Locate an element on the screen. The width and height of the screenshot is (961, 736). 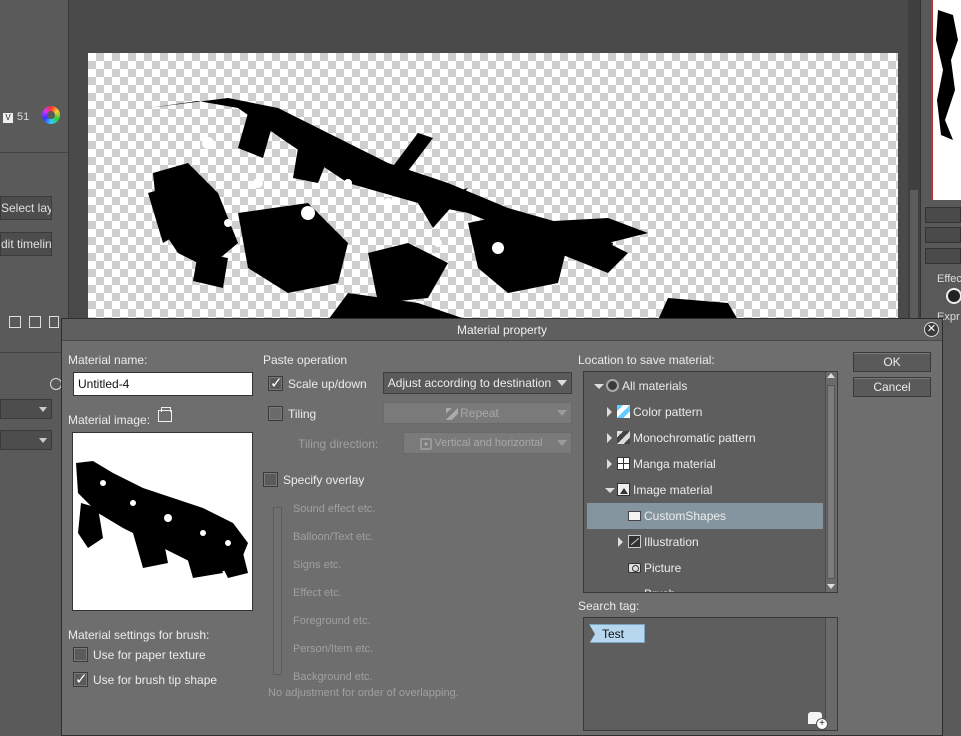
tree-item-label: Manga material is located at coordinates (674, 464).